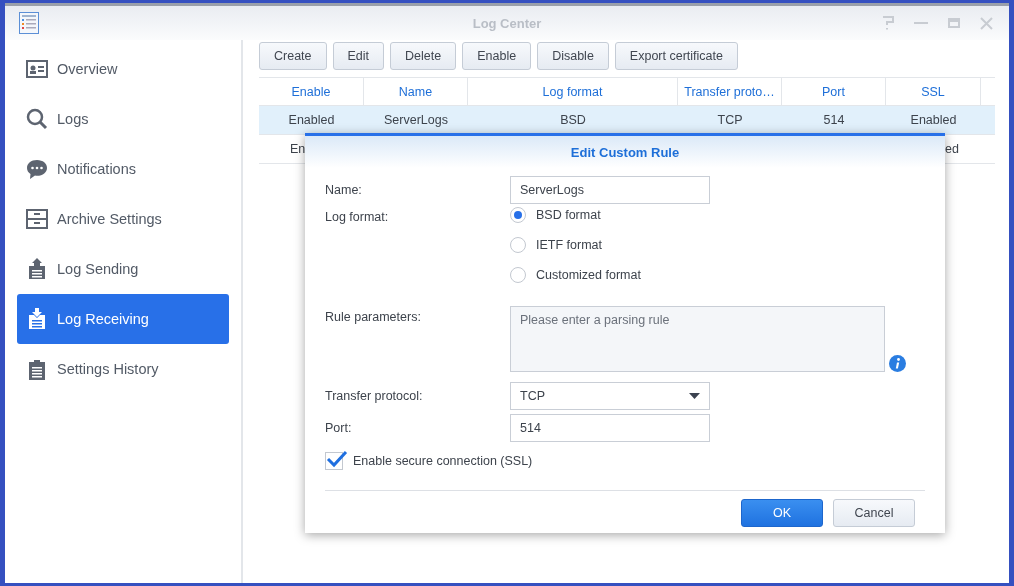 This screenshot has width=1014, height=586. I want to click on table-row: Enabled ServerLogs BSD TCP 514 Enabled, so click(627, 120).